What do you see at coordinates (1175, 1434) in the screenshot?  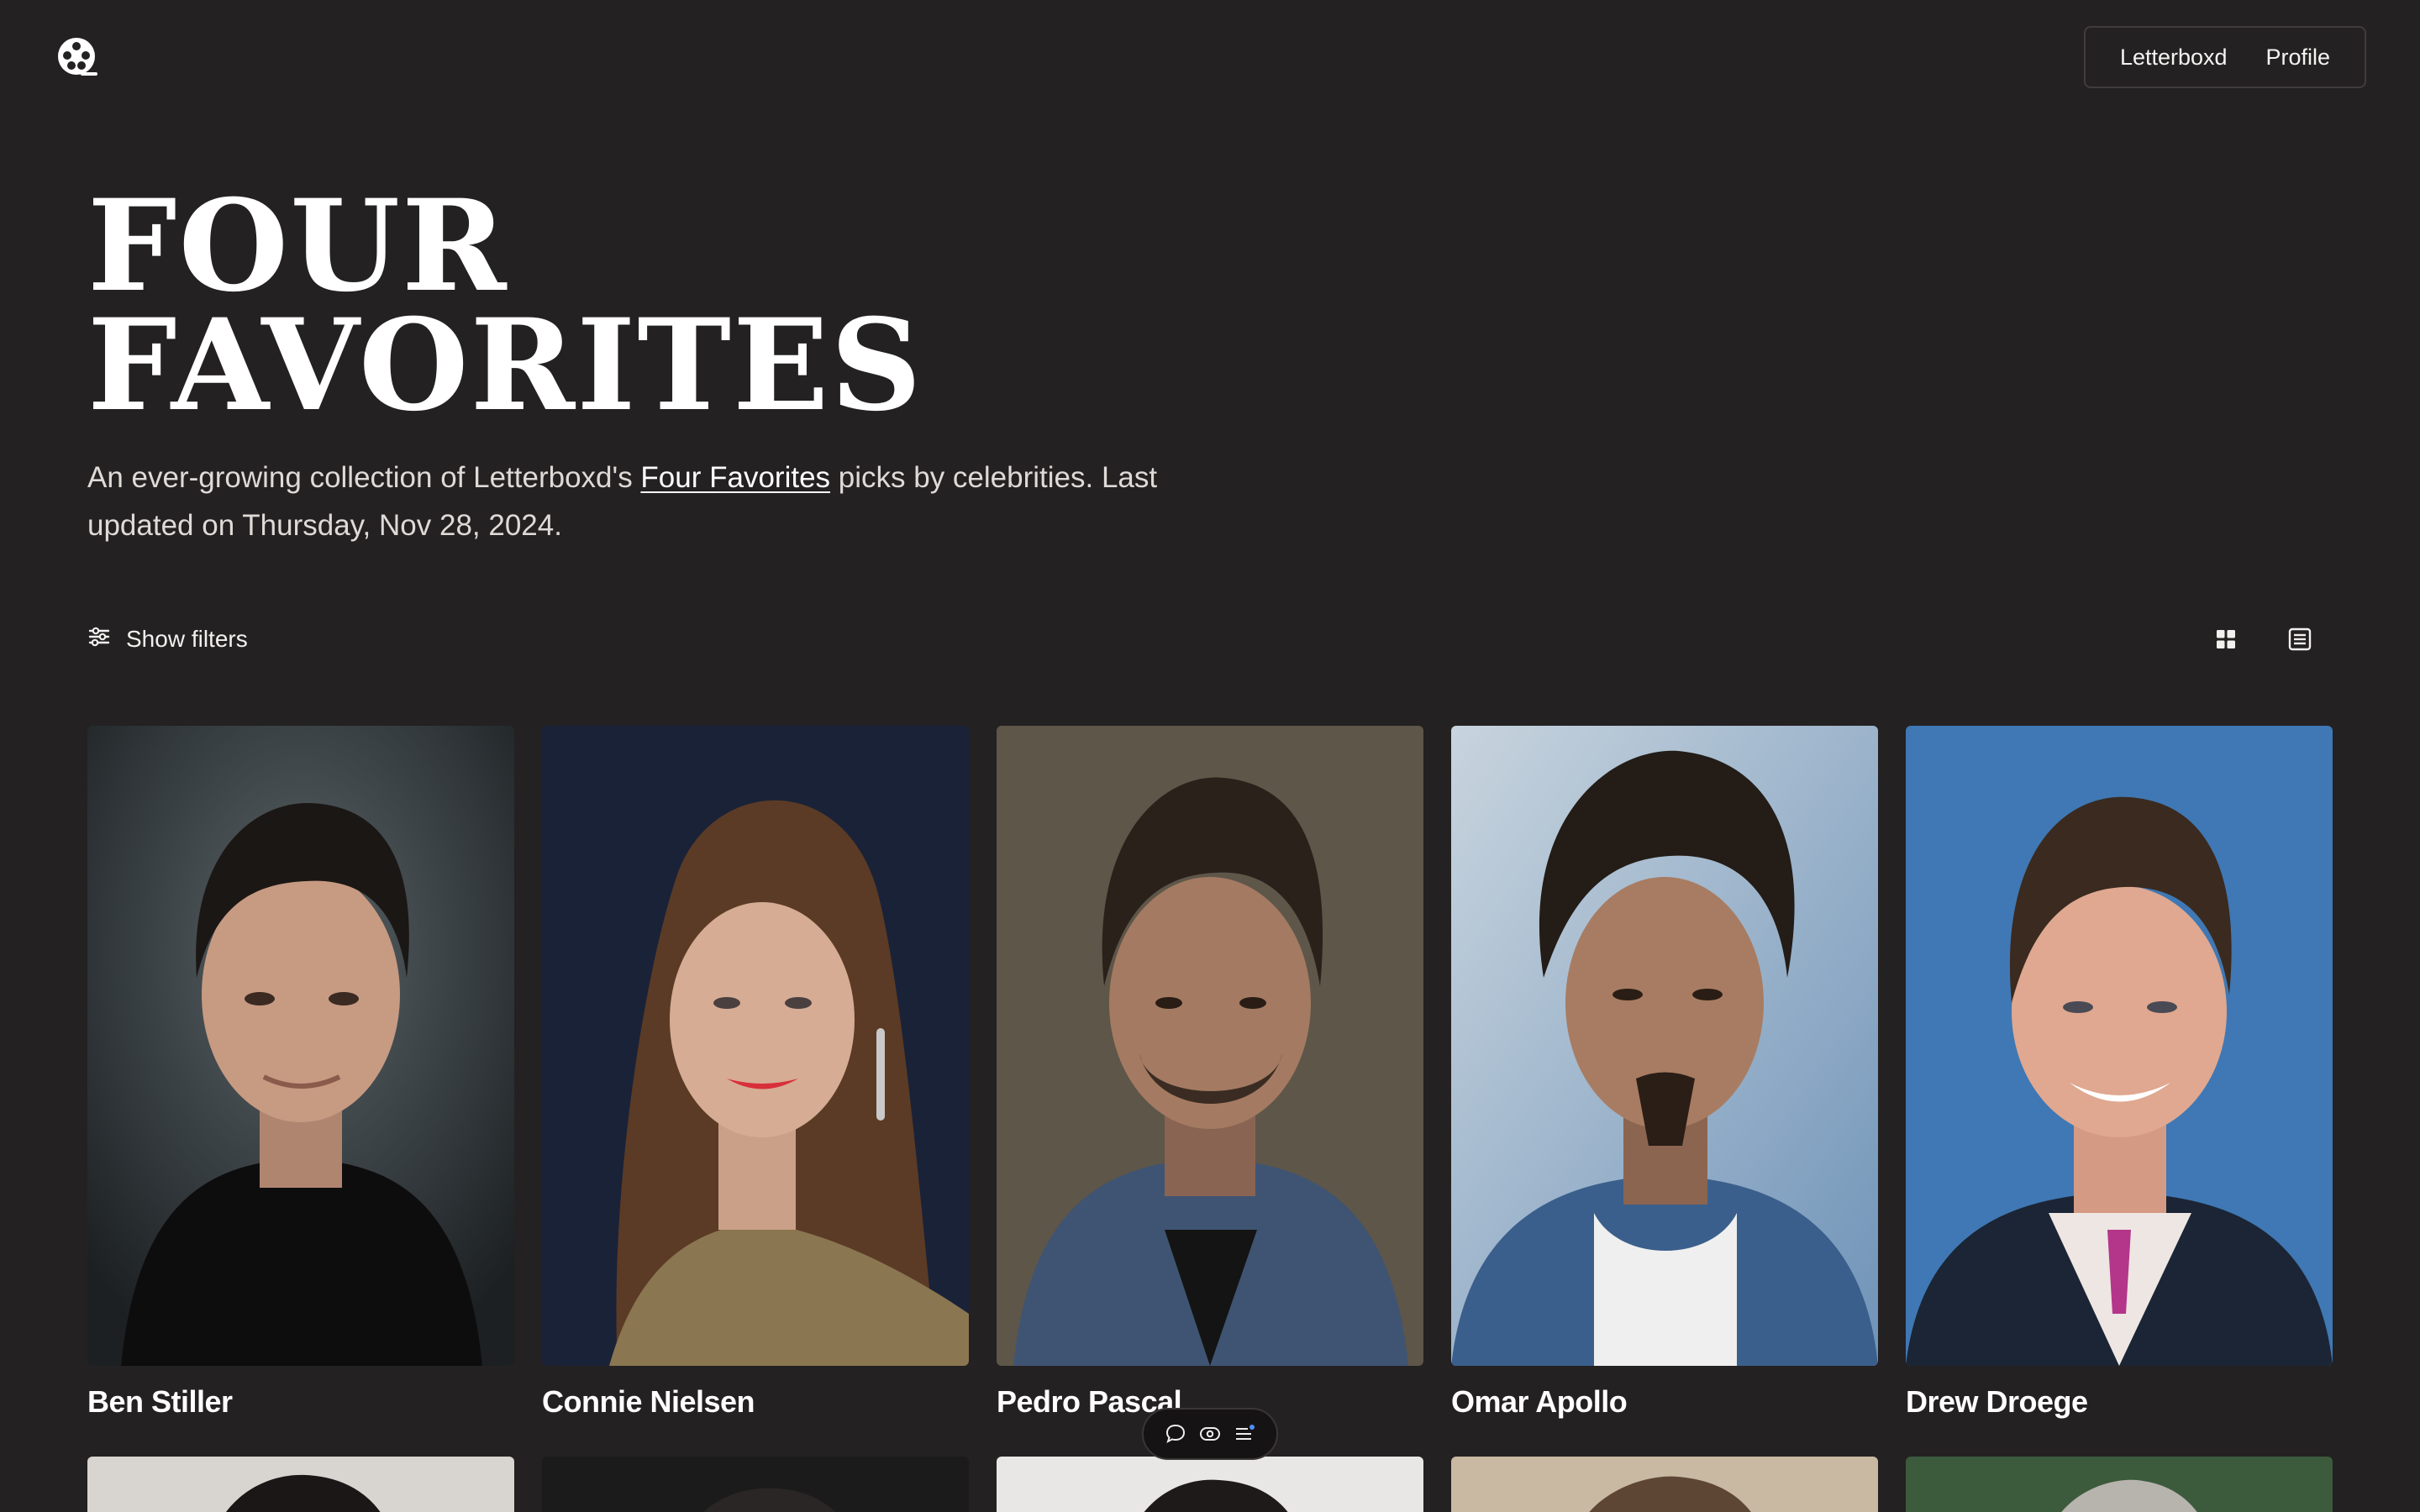 I see `comment-icon` at bounding box center [1175, 1434].